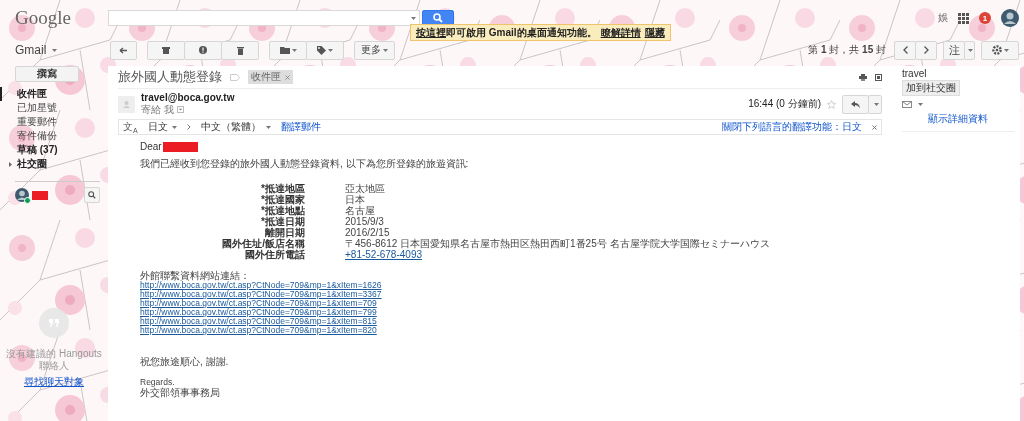  Describe the element at coordinates (914, 73) in the screenshot. I see `contact-name: travel` at that location.